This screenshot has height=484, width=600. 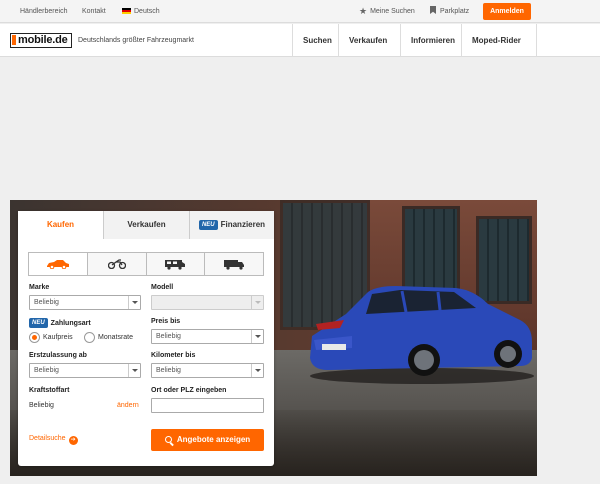 I want to click on show-offers-button: Angebote anzeigen, so click(x=207, y=440).